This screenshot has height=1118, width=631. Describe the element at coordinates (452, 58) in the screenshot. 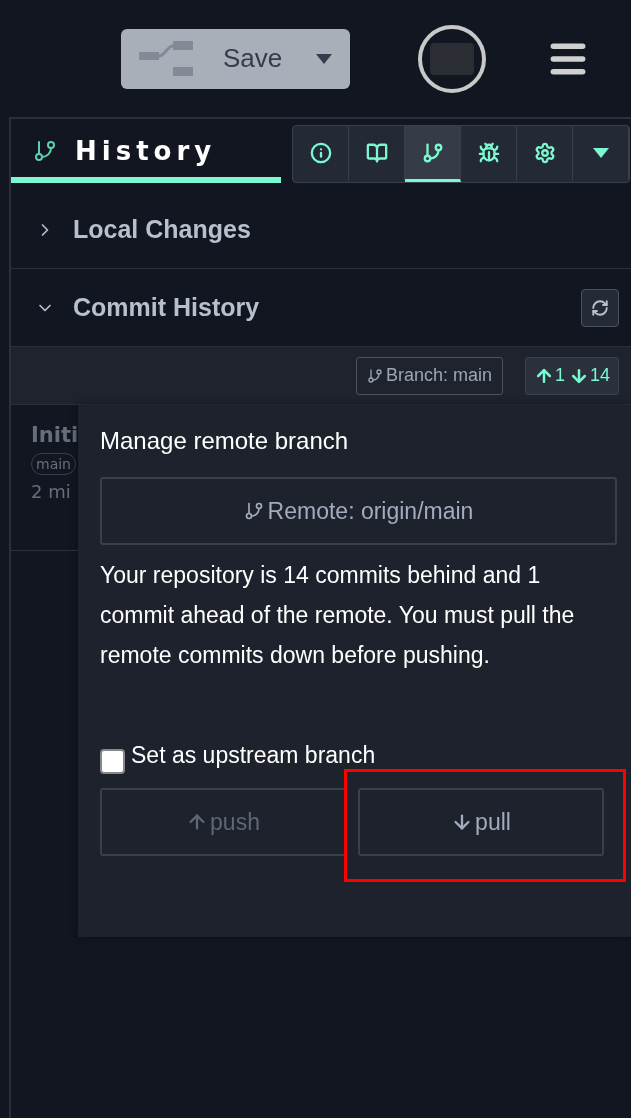

I see `user-avatar` at that location.